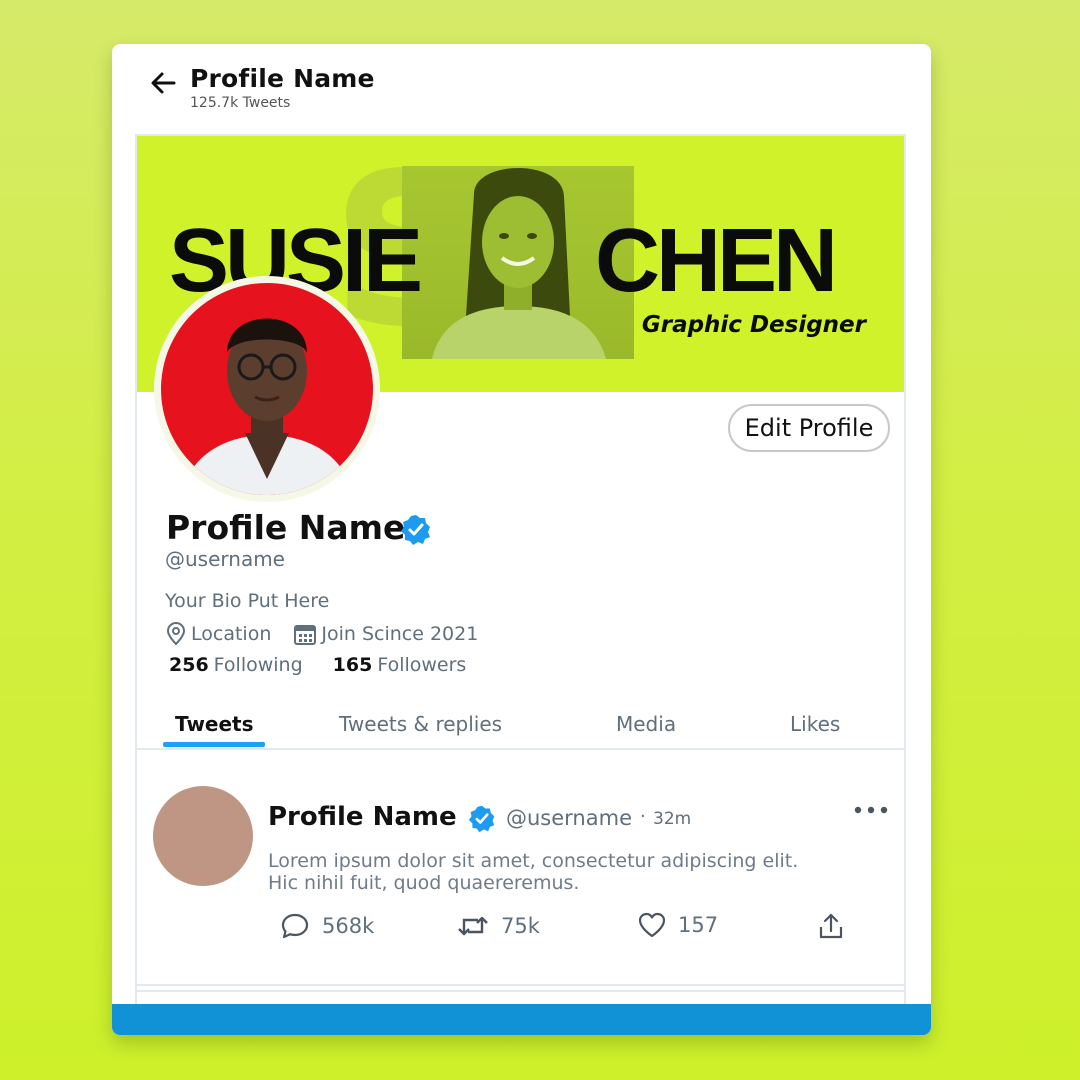 The image size is (1080, 1080). I want to click on tab-likes: Likes, so click(815, 724).